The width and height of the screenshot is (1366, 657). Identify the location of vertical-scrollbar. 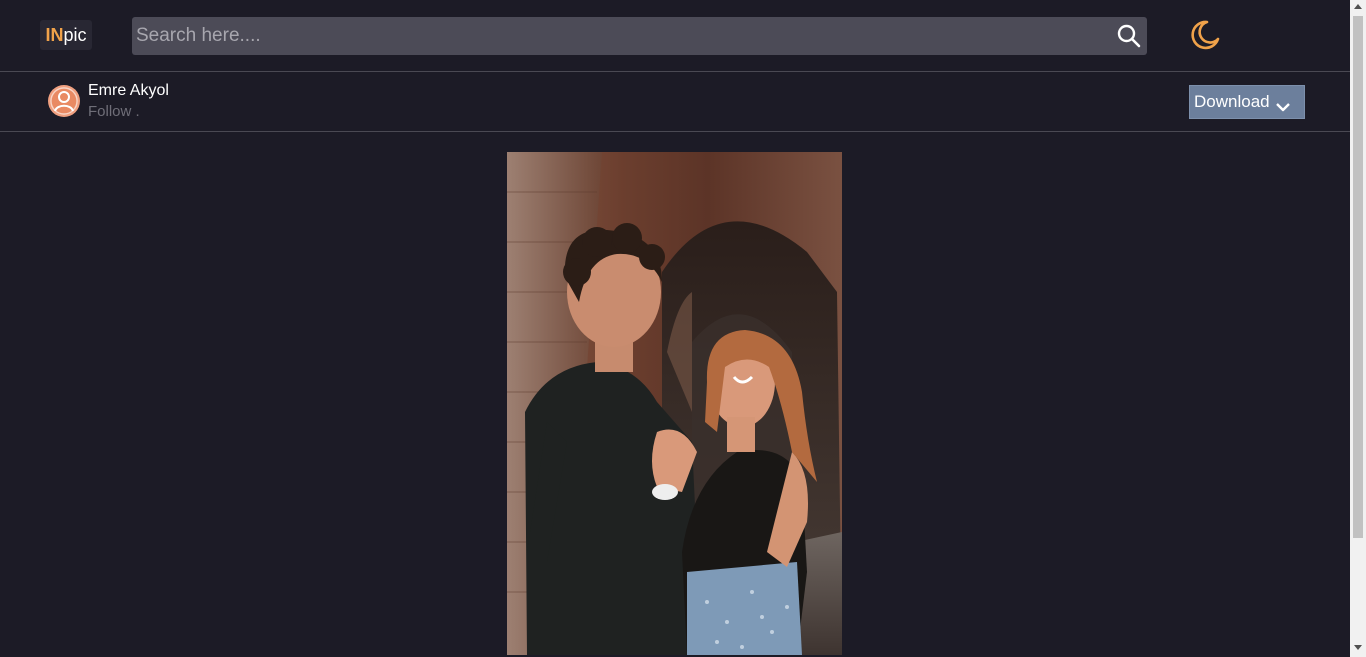
(1358, 328).